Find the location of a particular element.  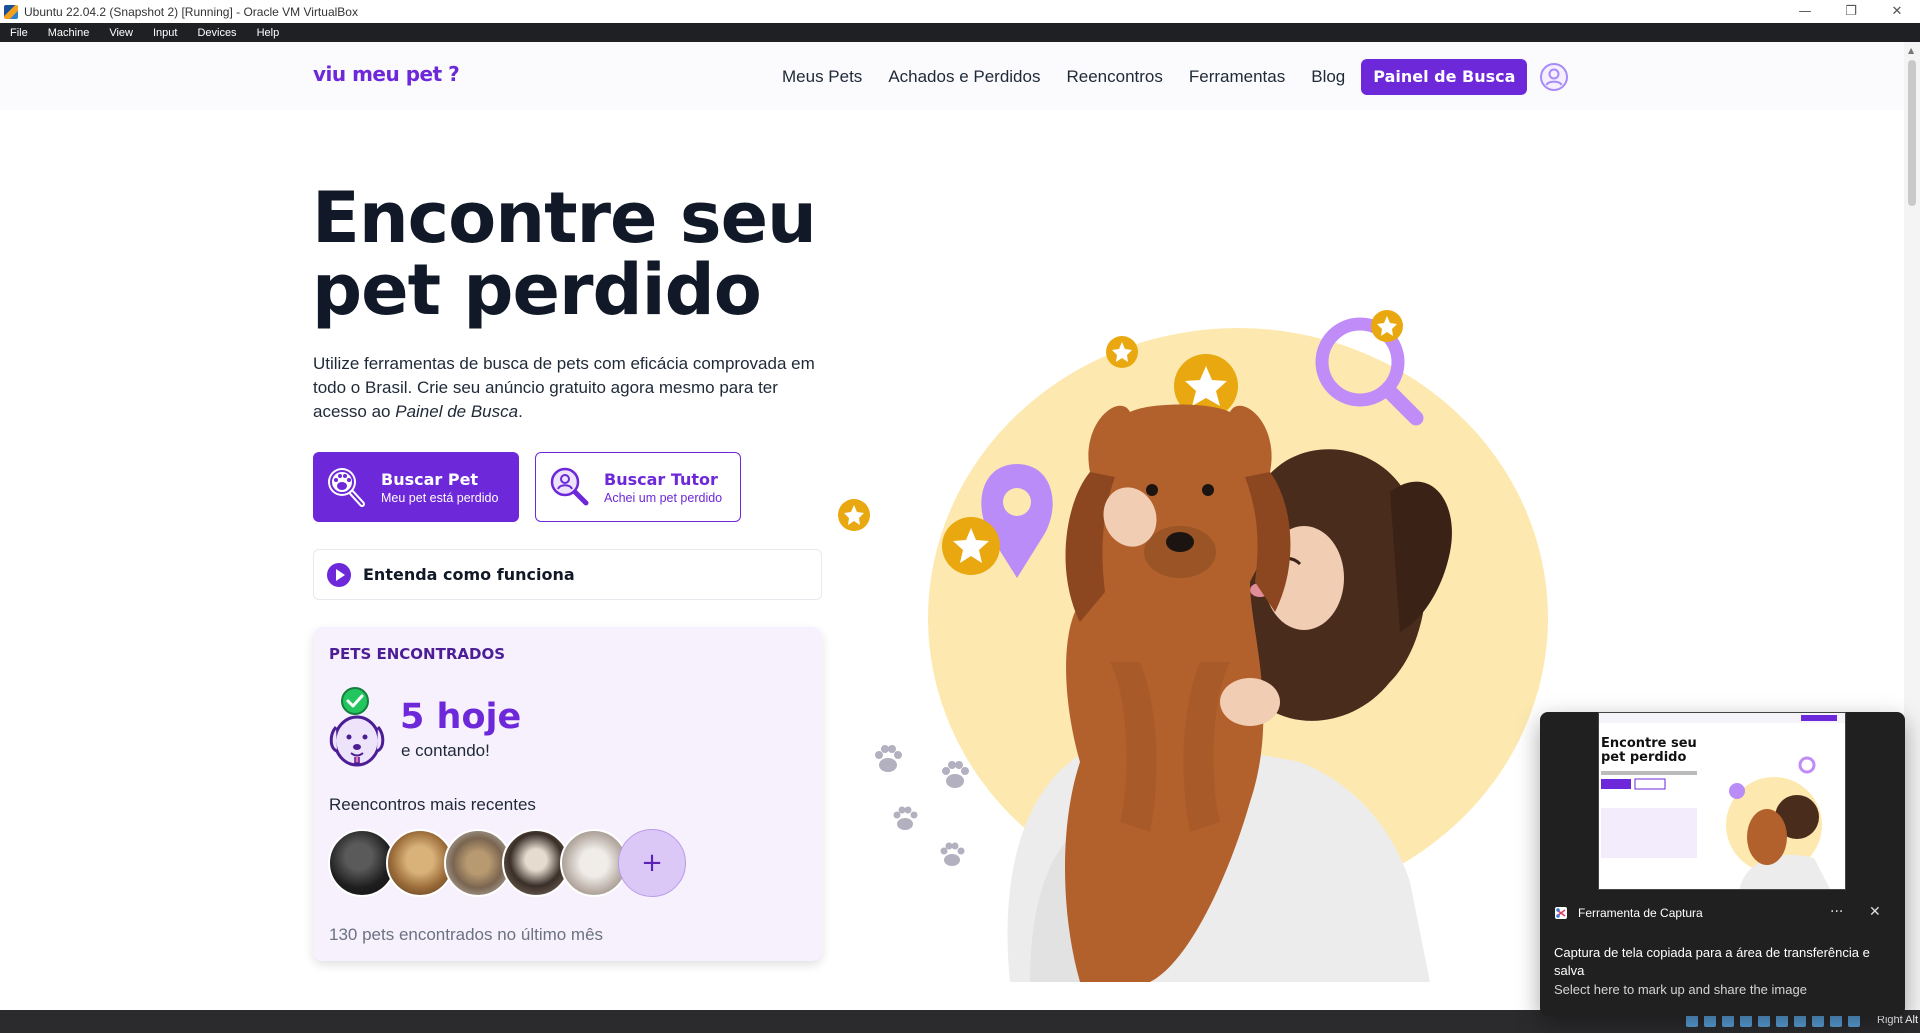

window-controls: — ❐ ✕ is located at coordinates (1851, 11).